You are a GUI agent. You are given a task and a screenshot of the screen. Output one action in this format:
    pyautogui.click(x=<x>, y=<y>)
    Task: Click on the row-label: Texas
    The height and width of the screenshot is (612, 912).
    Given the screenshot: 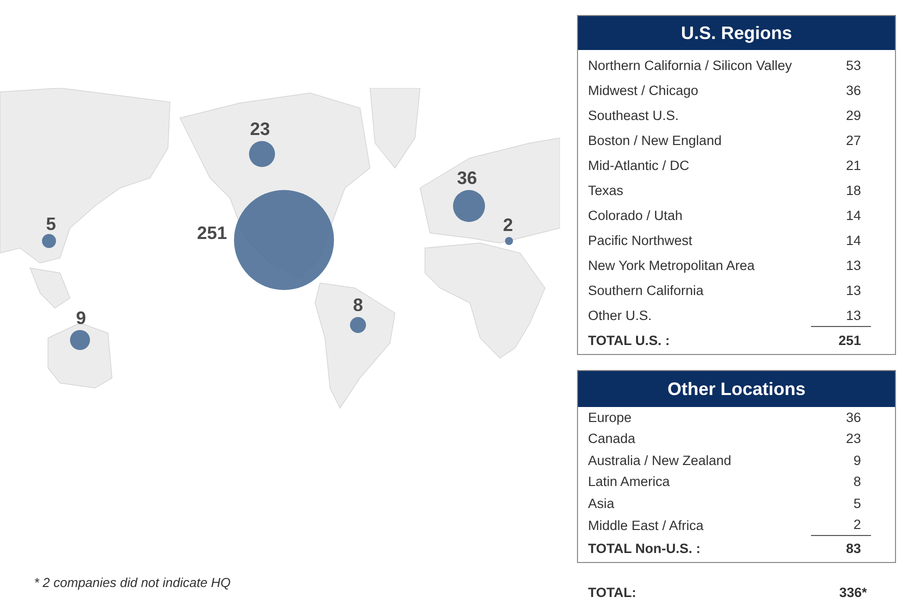 What is the action you would take?
    pyautogui.click(x=606, y=191)
    